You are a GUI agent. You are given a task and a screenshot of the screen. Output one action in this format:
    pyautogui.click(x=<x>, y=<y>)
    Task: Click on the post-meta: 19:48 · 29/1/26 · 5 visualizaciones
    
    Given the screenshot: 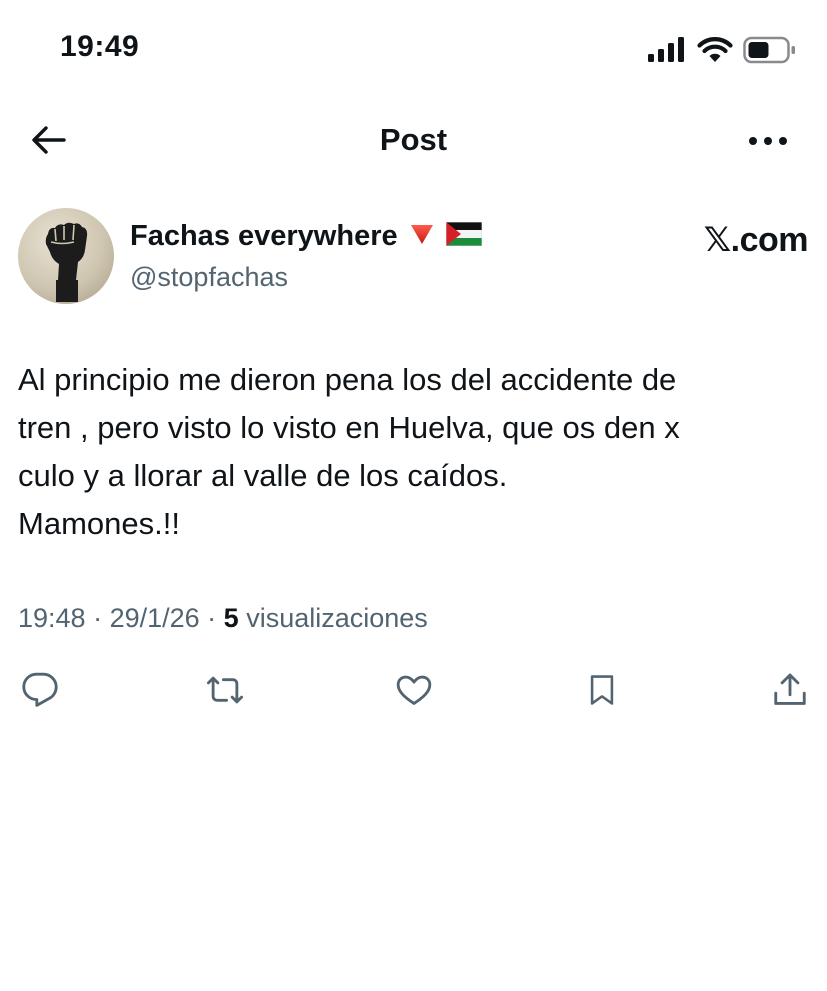 What is the action you would take?
    pyautogui.click(x=223, y=618)
    